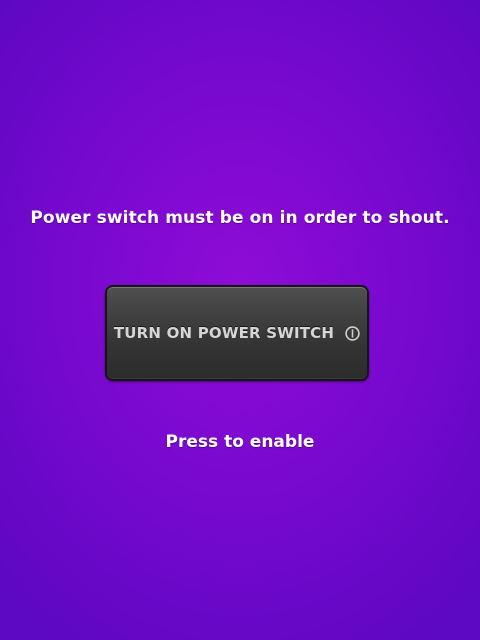 The height and width of the screenshot is (640, 480). I want to click on turn-on-power-switch-button: TURN ON POWER SWITCH, so click(237, 333).